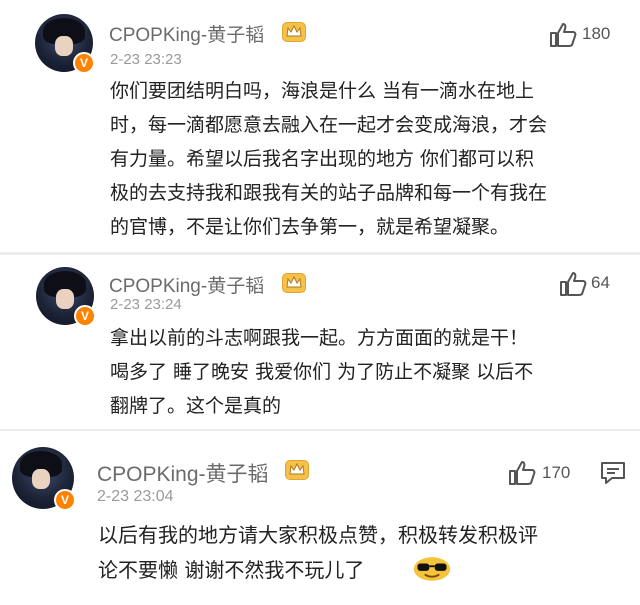 The height and width of the screenshot is (605, 640). I want to click on comment-icon, so click(613, 473).